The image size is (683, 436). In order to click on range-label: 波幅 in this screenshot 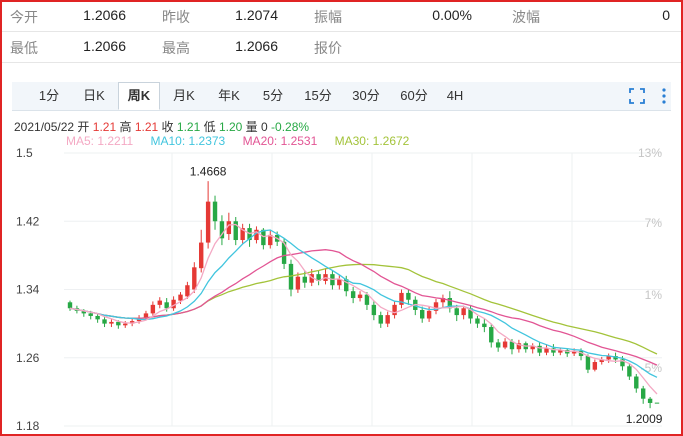, I will do `click(526, 17)`.